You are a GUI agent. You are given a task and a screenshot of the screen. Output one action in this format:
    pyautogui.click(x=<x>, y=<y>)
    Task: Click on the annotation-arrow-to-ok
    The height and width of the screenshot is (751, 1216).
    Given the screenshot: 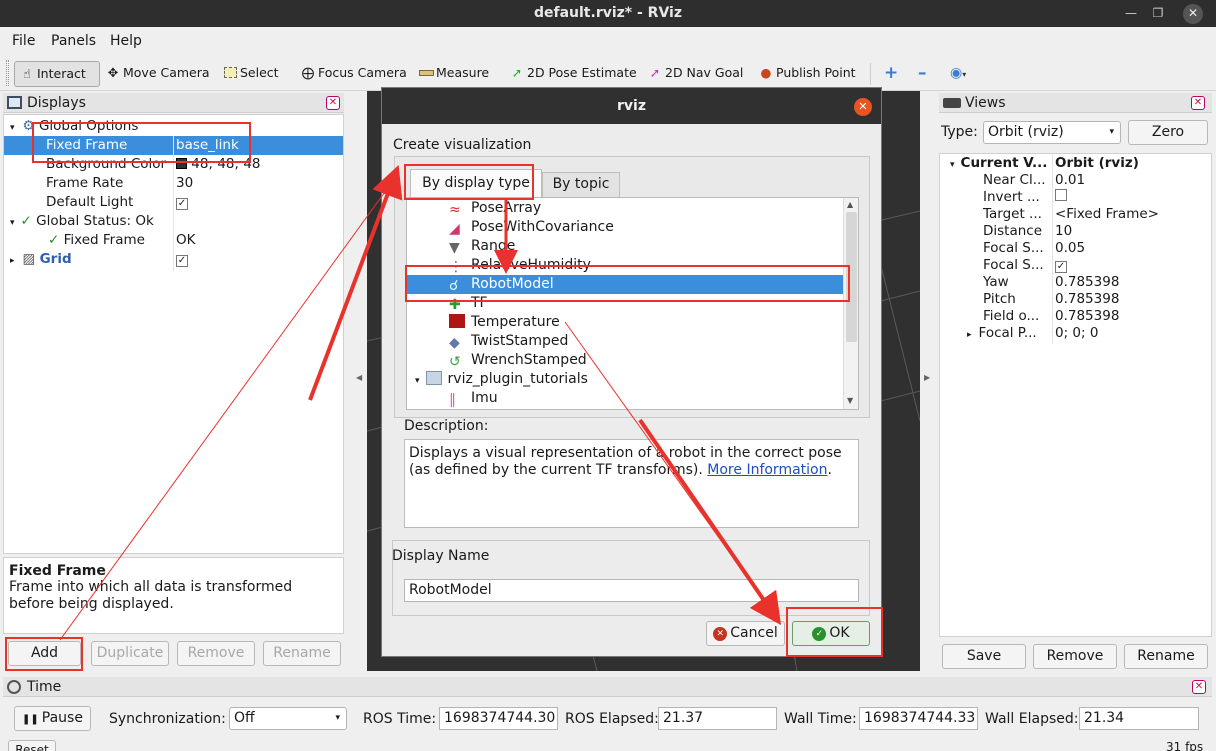 What is the action you would take?
    pyautogui.click(x=710, y=522)
    